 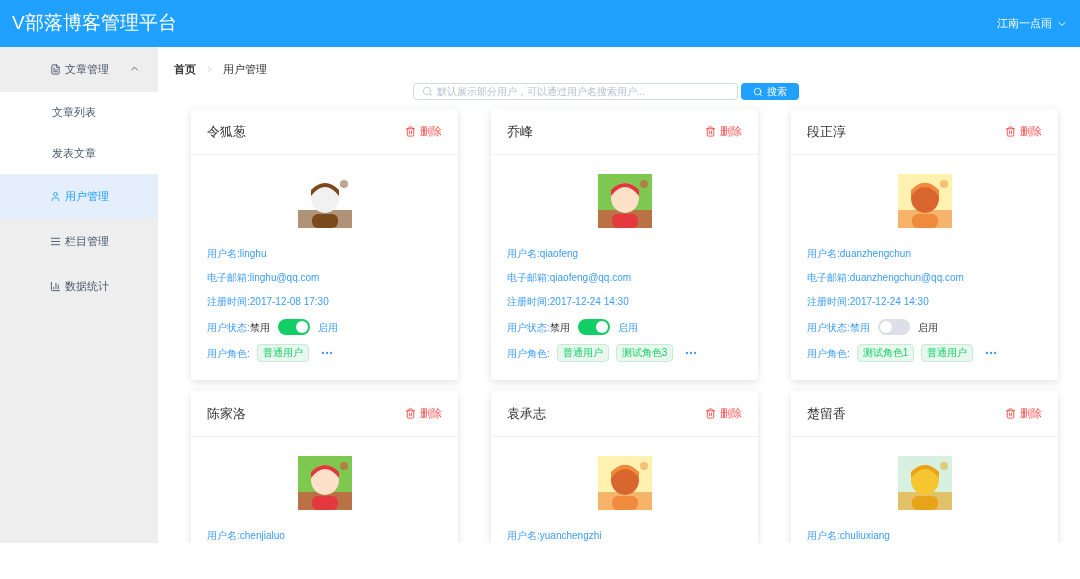 I want to click on user-info: 电子邮箱:duanzhengchun@qq.com, so click(x=886, y=278).